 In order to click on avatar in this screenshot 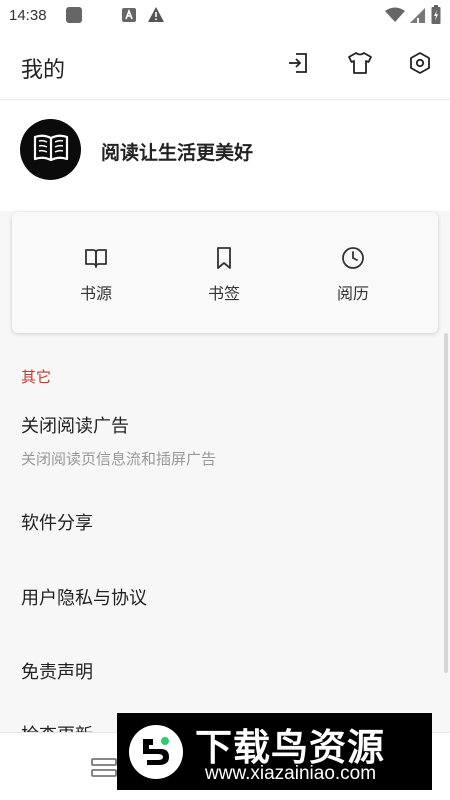, I will do `click(50, 149)`.